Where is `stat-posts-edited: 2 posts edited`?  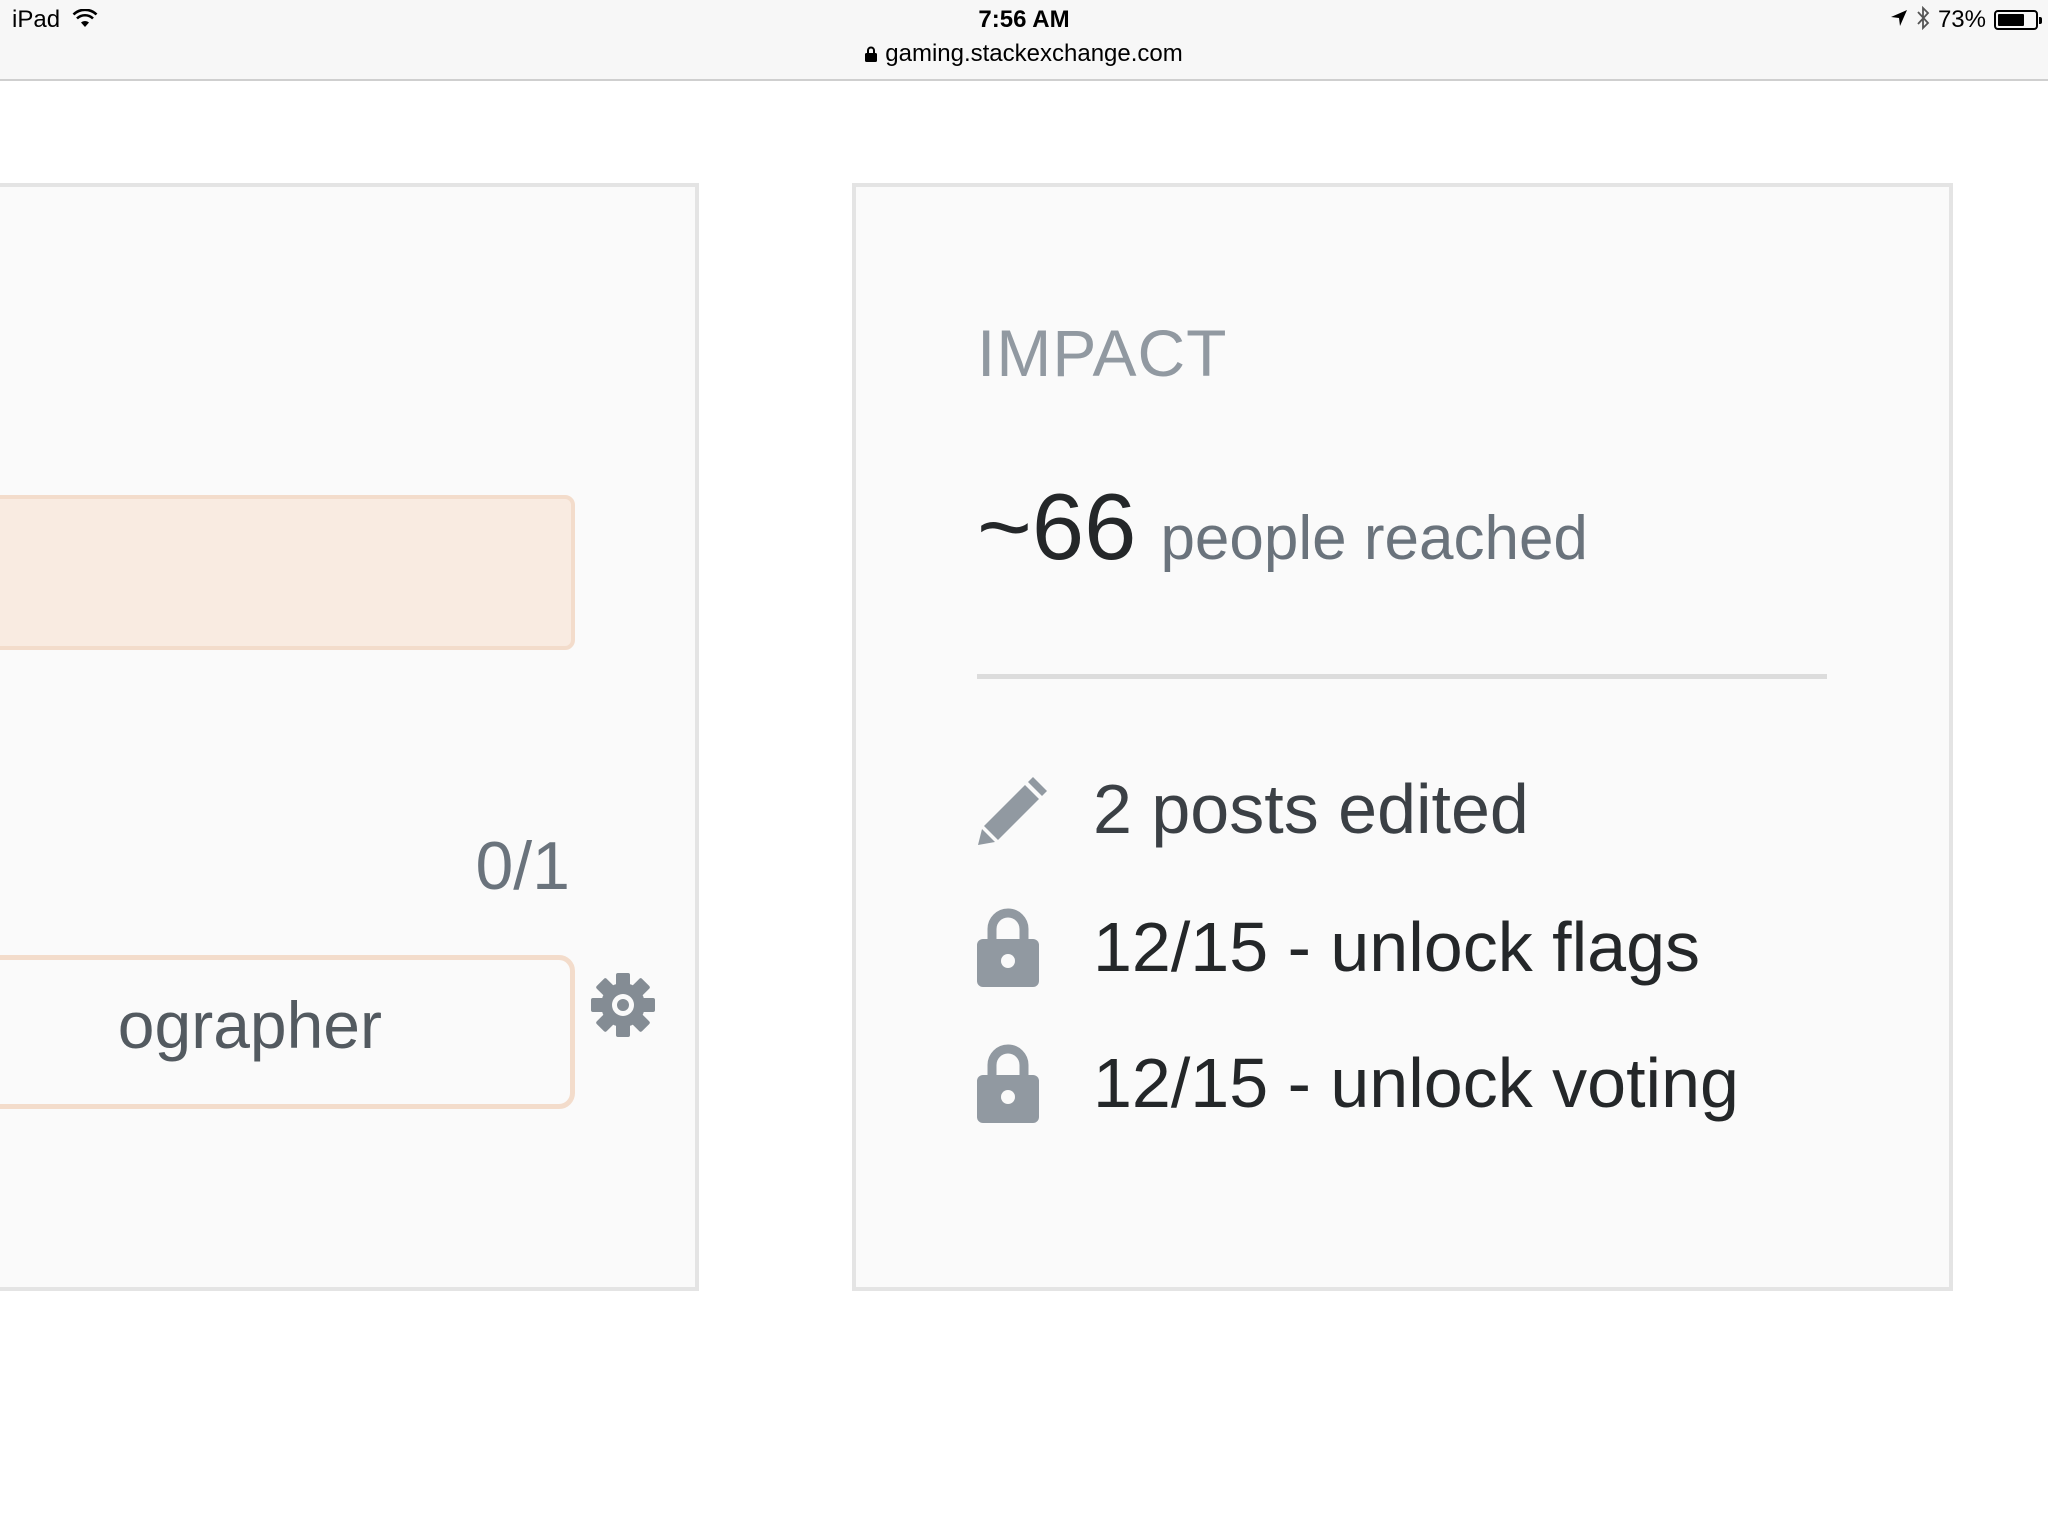 stat-posts-edited: 2 posts edited is located at coordinates (1253, 809).